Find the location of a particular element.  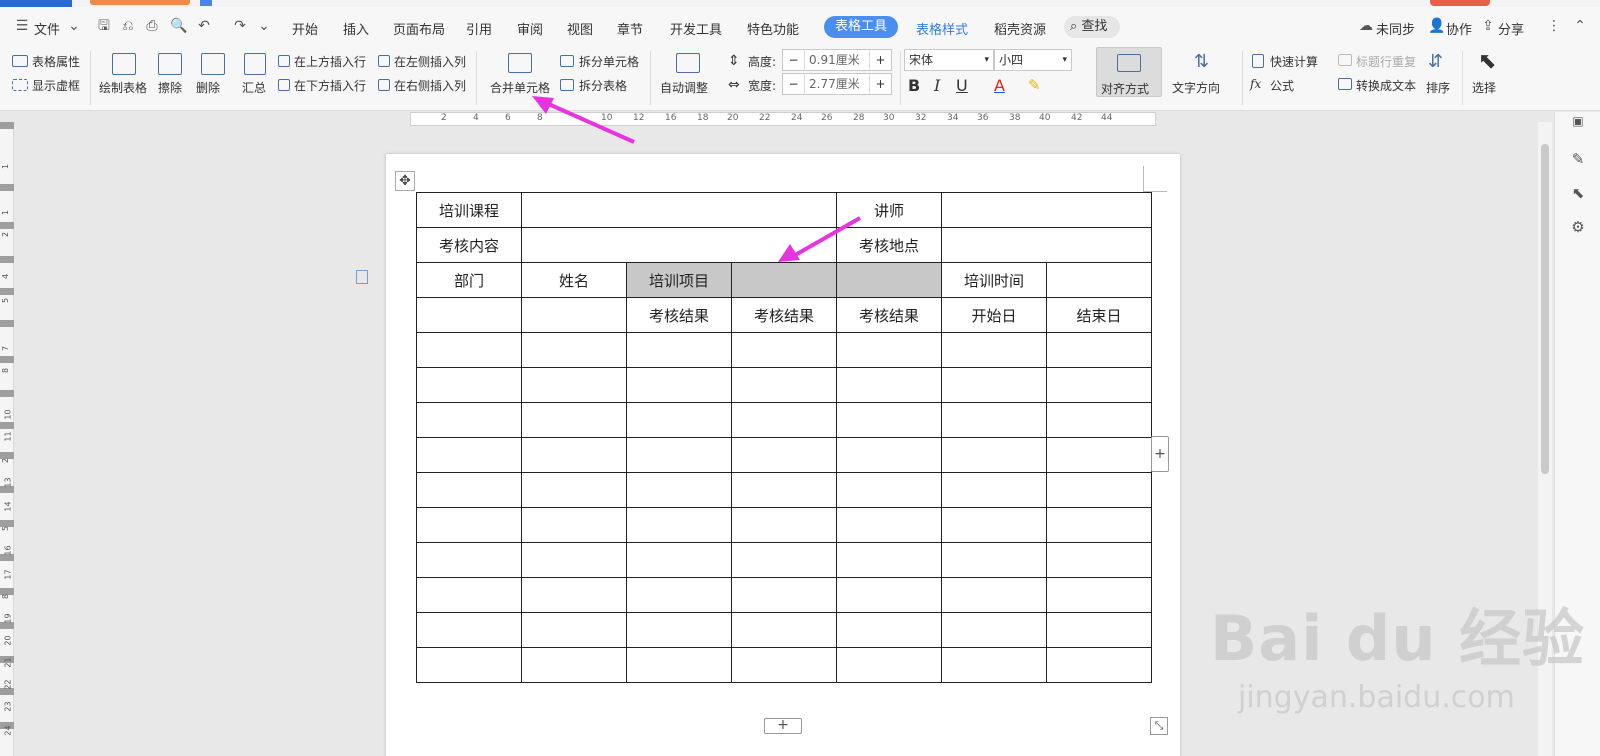

width-increment-button: + is located at coordinates (880, 84).